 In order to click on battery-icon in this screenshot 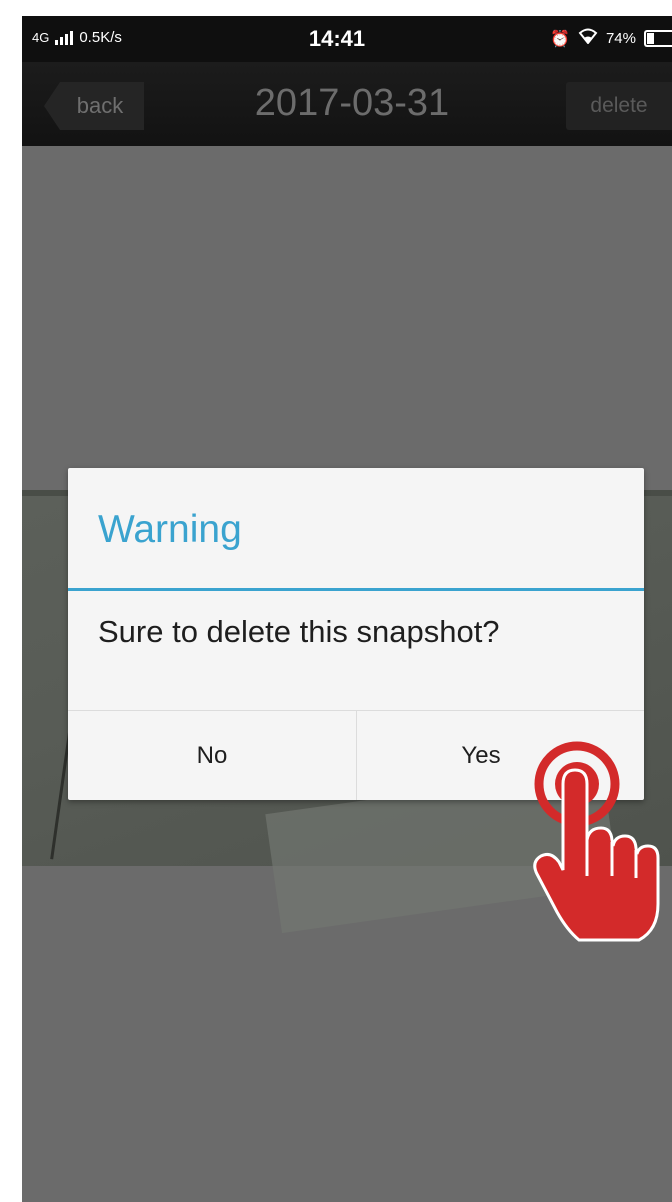, I will do `click(658, 38)`.